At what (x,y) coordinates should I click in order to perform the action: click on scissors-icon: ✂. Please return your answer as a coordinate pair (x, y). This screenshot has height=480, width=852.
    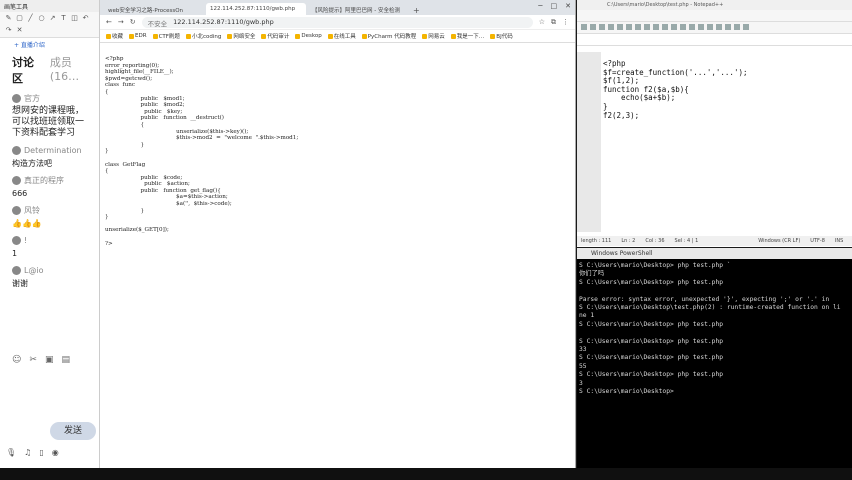
    Looking at the image, I should click on (33, 360).